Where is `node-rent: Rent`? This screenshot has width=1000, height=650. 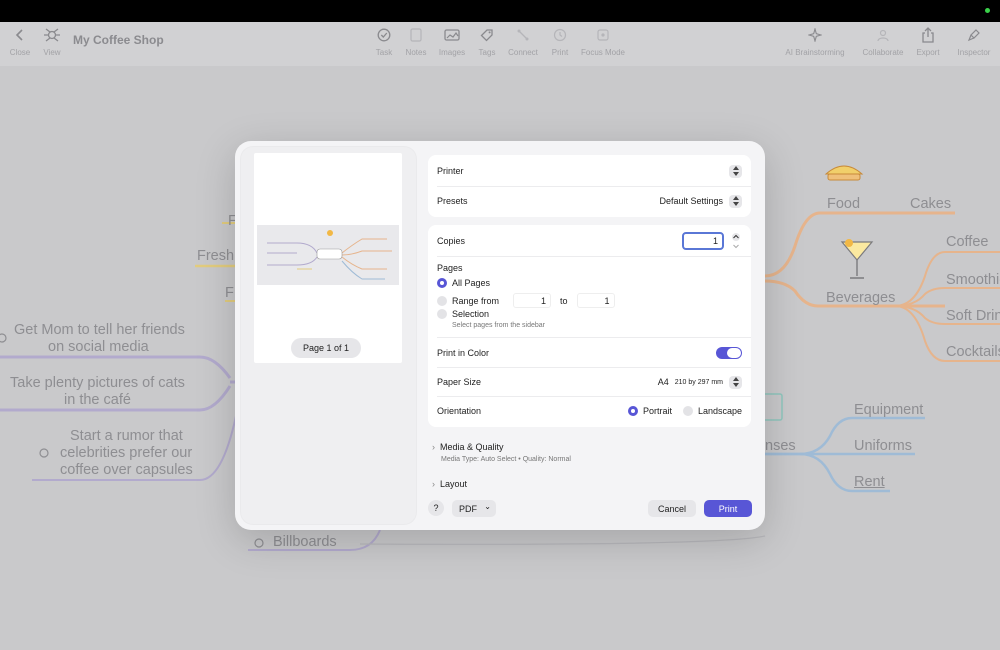 node-rent: Rent is located at coordinates (869, 482).